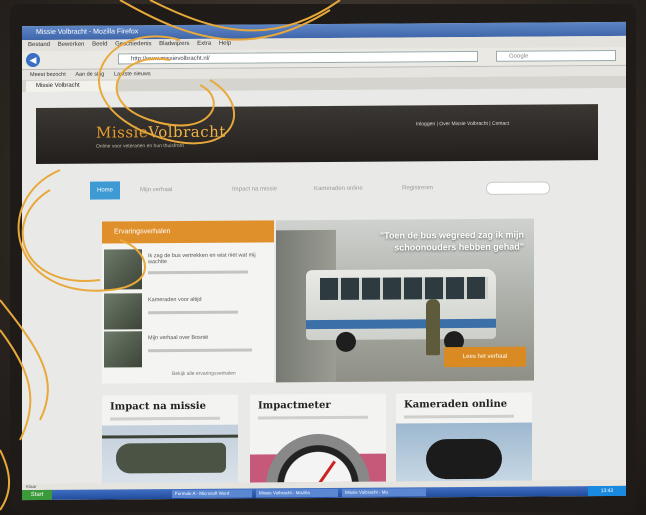 This screenshot has width=646, height=515. What do you see at coordinates (433, 327) in the screenshot?
I see `soldier-figure` at bounding box center [433, 327].